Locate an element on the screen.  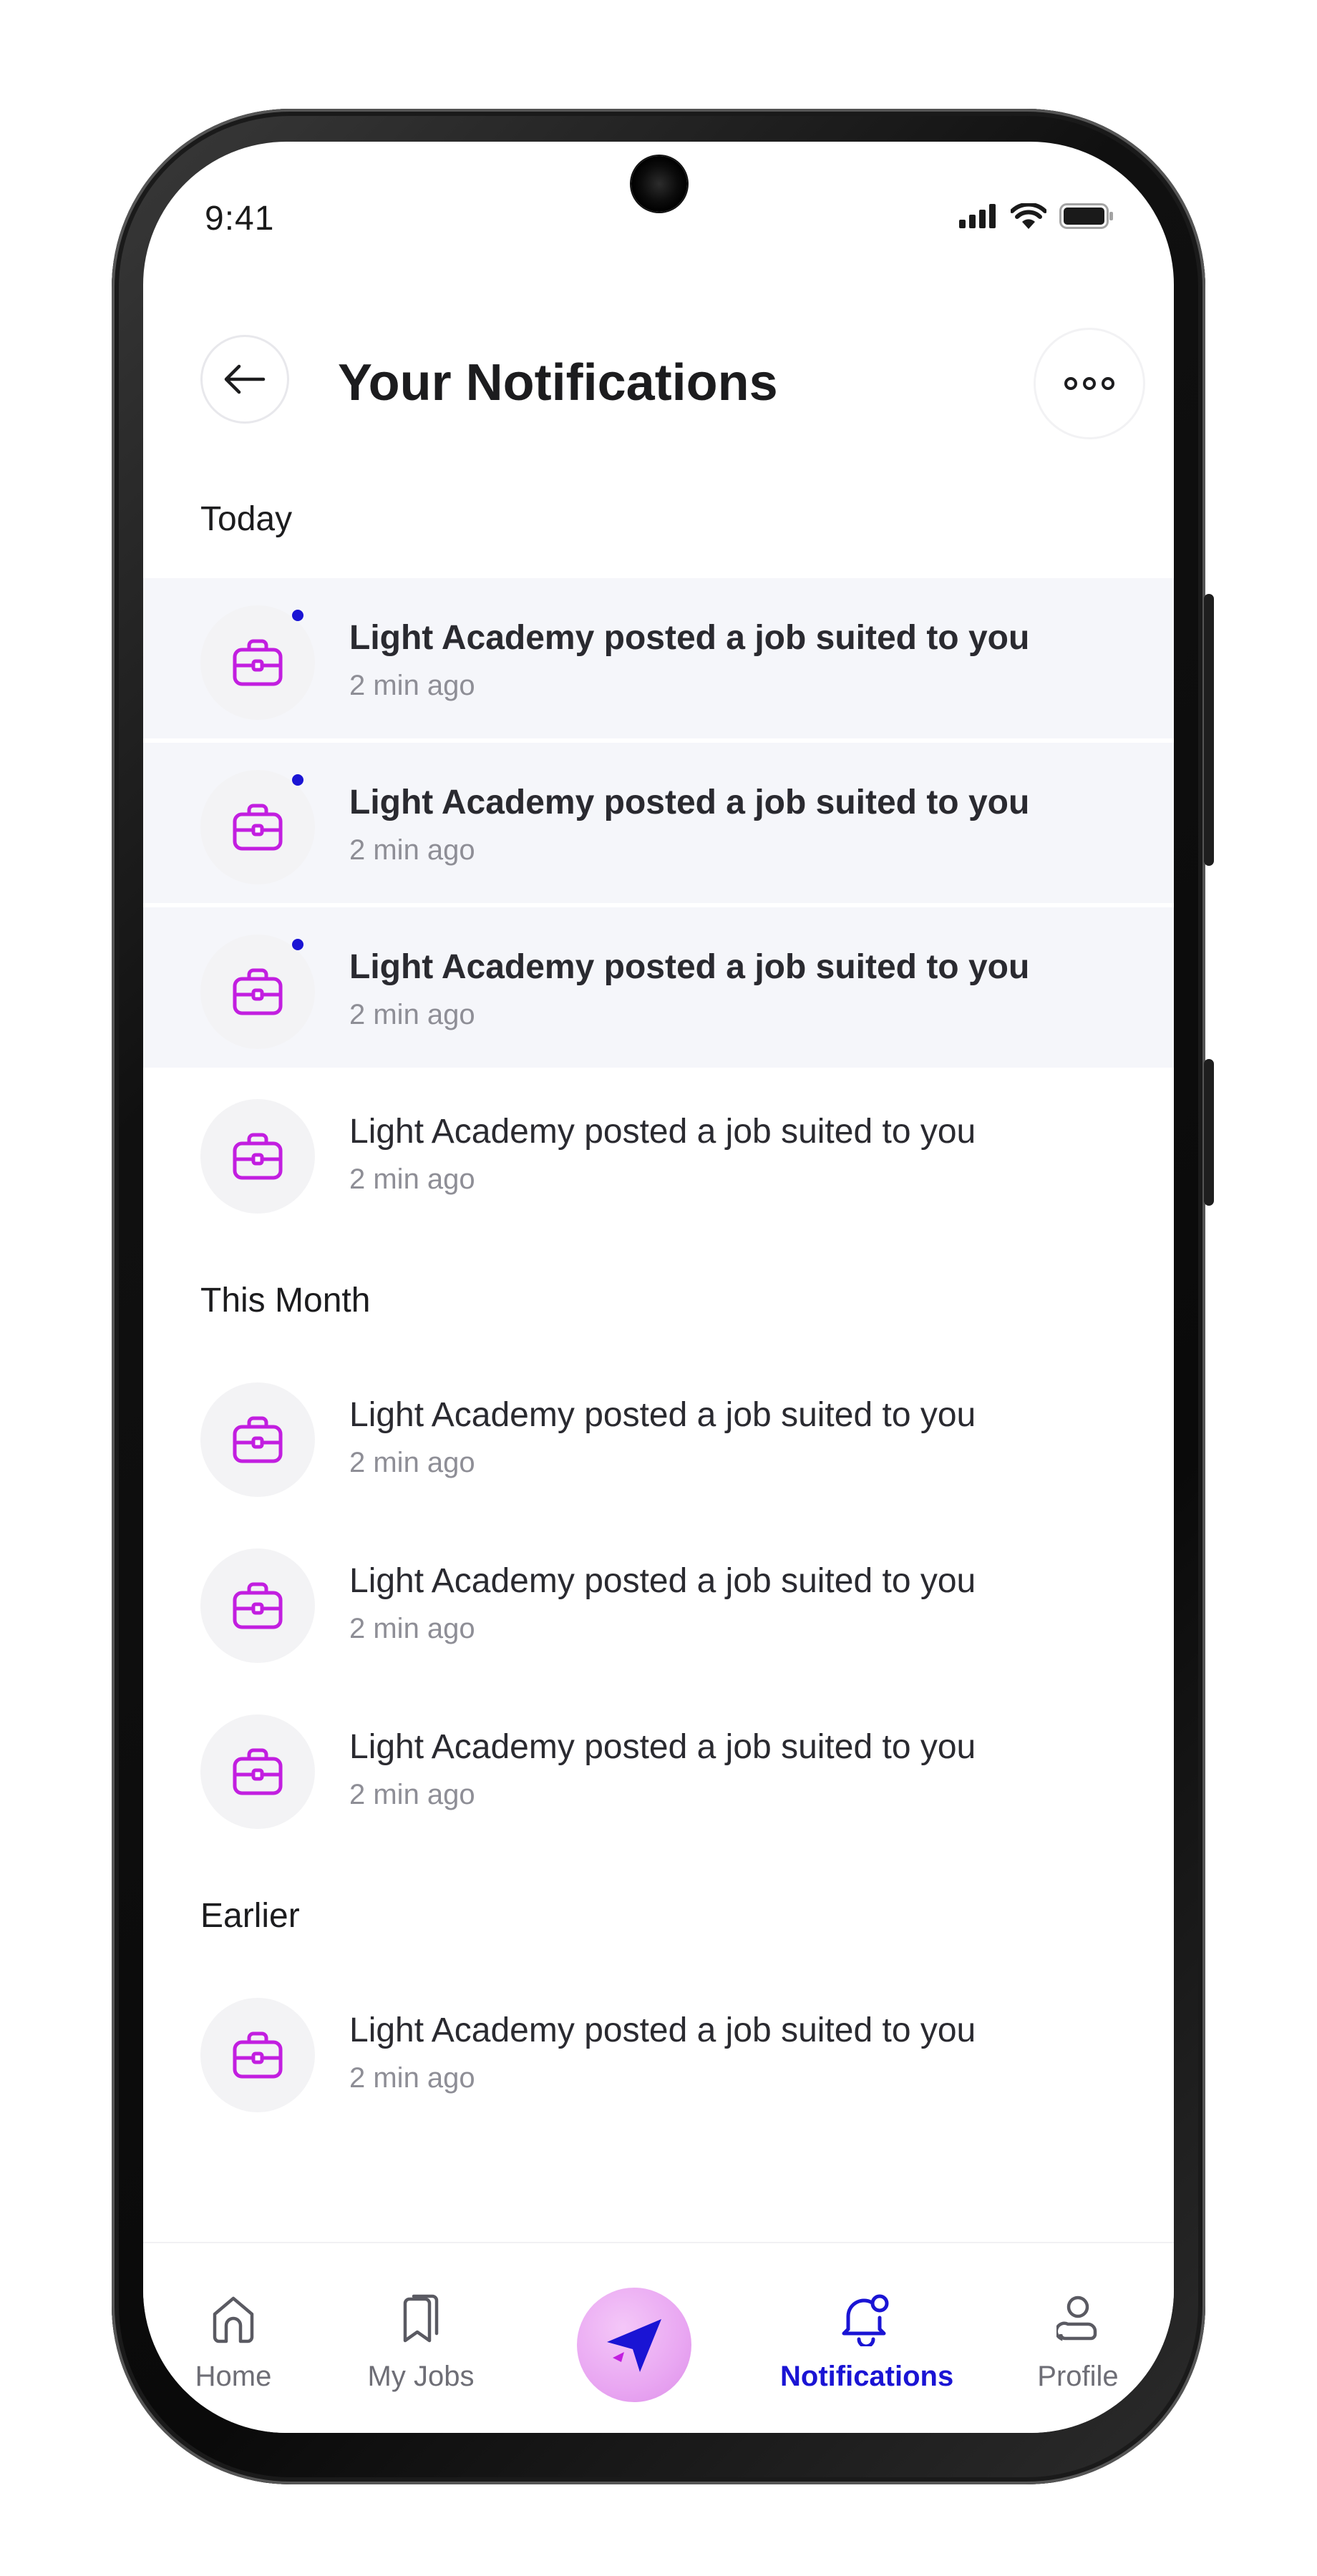
back-button is located at coordinates (244, 379).